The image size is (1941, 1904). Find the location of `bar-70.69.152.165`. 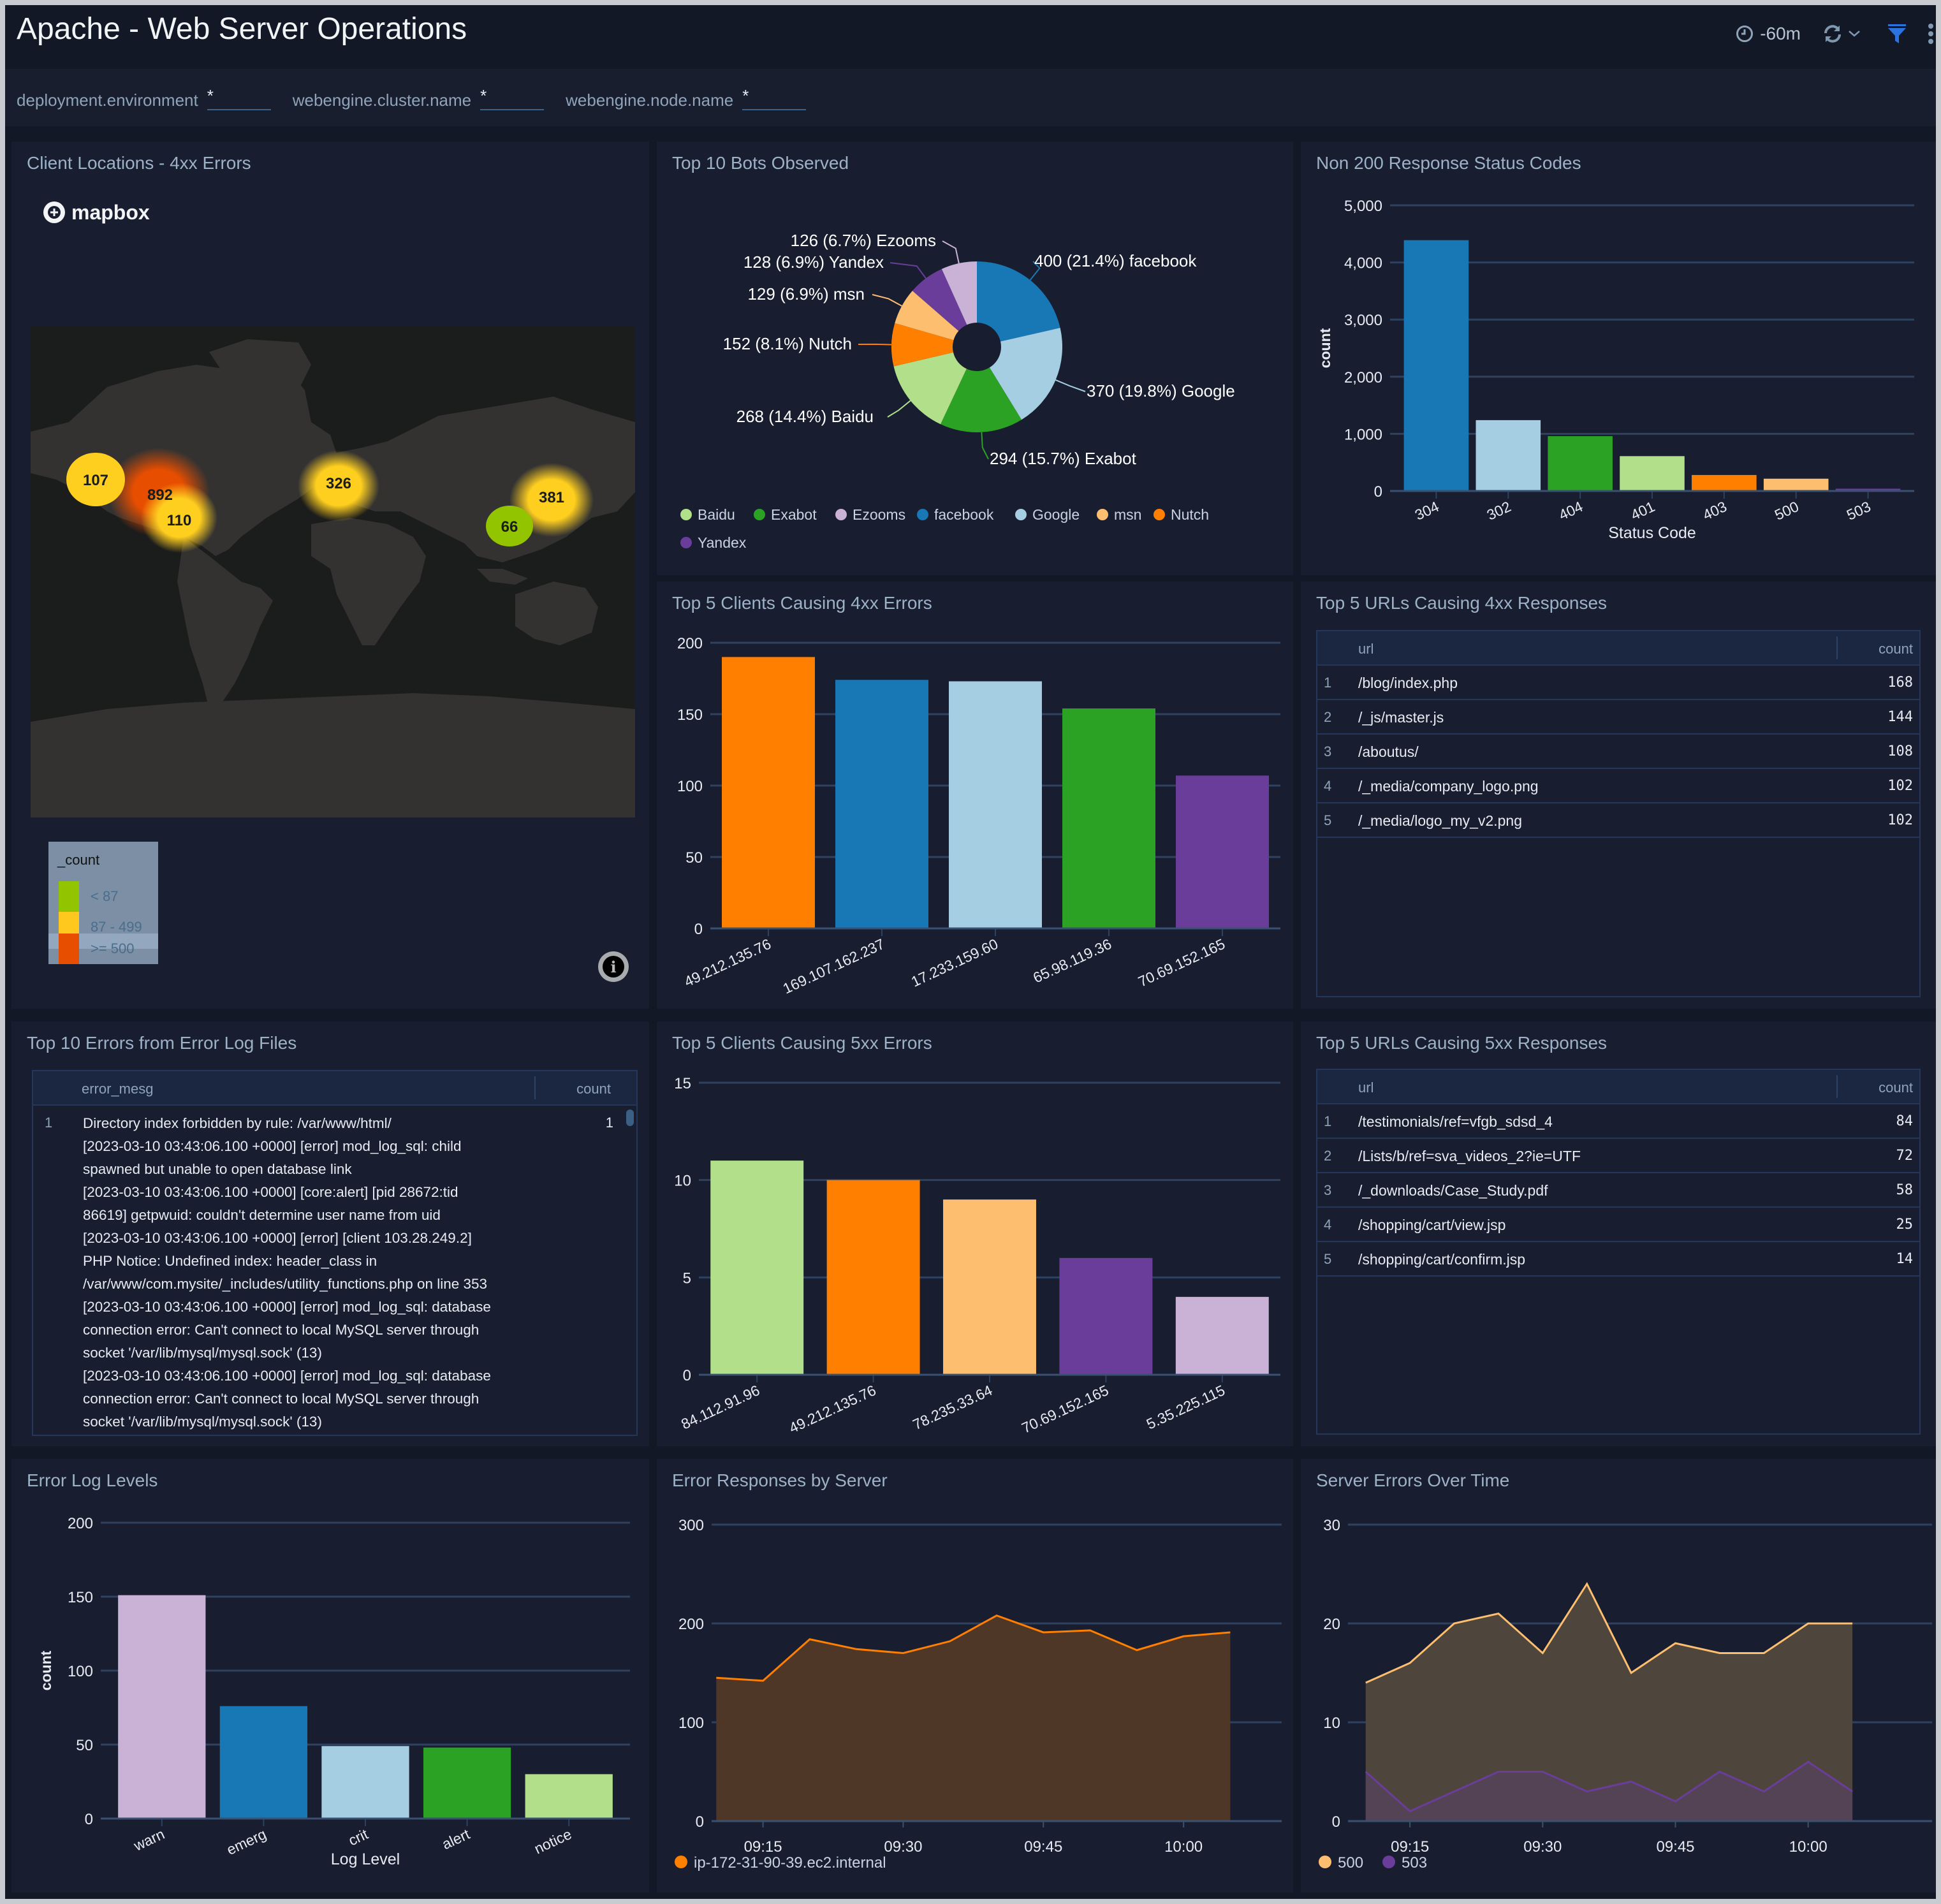

bar-70.69.152.165 is located at coordinates (1222, 851).